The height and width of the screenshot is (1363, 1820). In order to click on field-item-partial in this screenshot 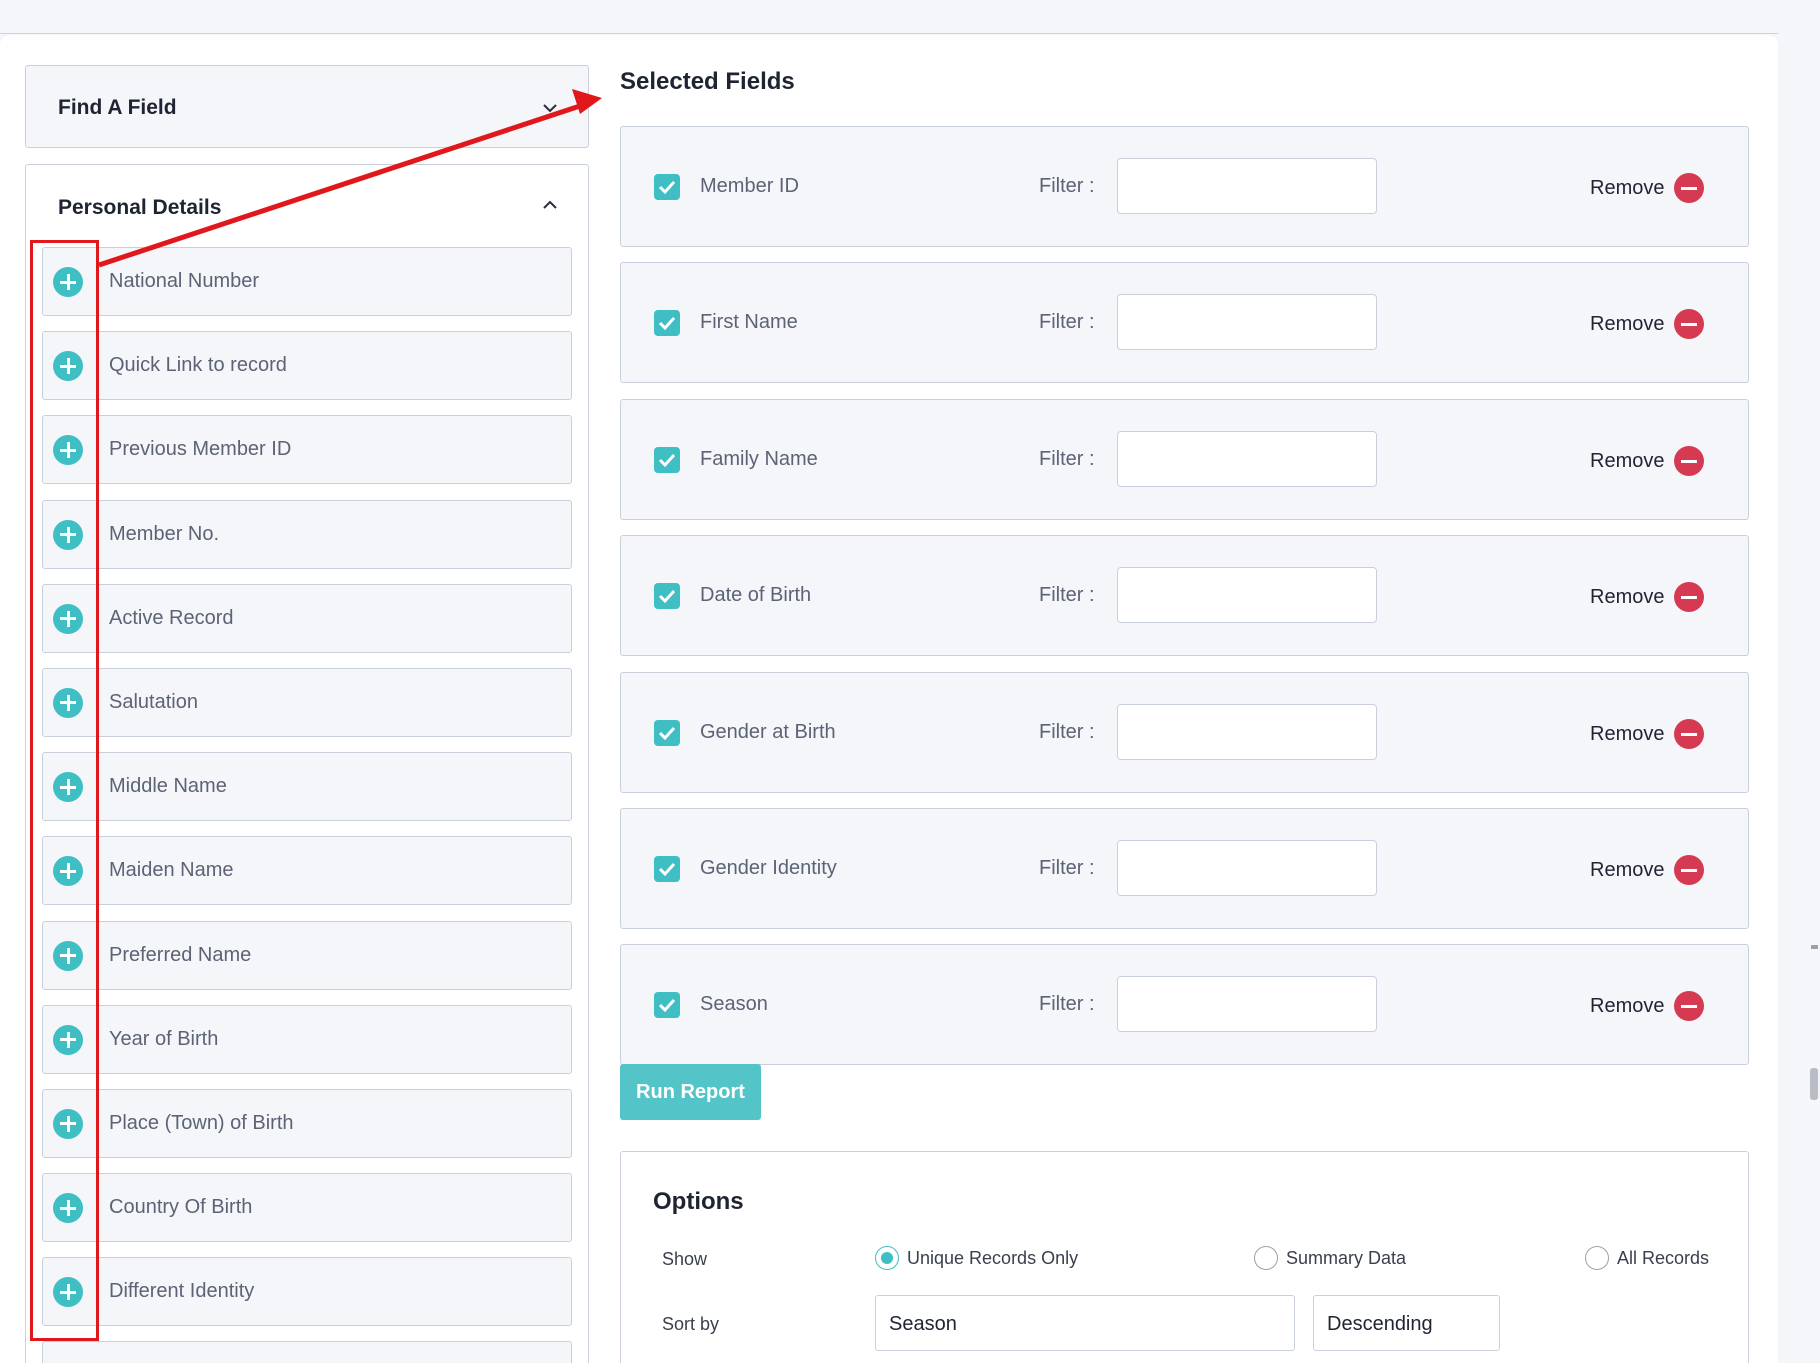, I will do `click(307, 1352)`.